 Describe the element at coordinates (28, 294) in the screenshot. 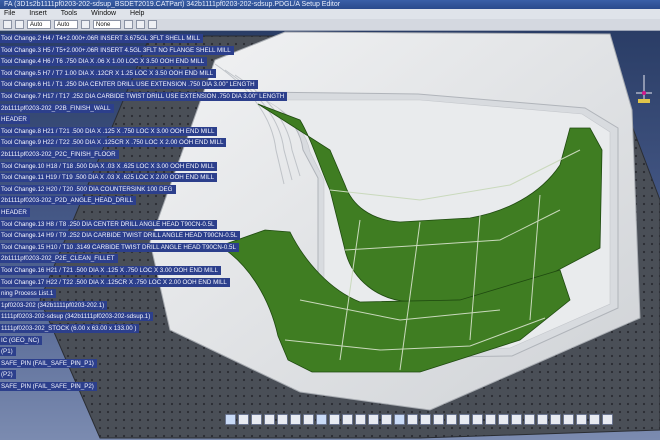

I see `tree-item: ning Process List.1` at that location.